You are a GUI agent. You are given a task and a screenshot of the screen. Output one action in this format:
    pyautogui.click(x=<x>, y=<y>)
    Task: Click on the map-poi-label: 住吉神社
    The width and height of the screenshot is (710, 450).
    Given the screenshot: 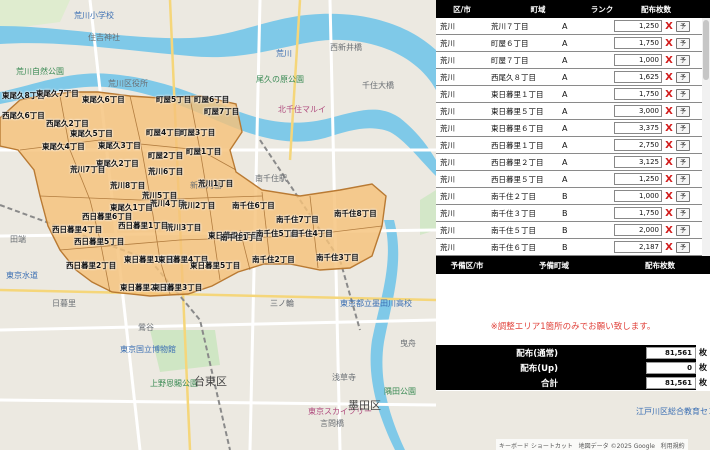 What is the action you would take?
    pyautogui.click(x=104, y=37)
    